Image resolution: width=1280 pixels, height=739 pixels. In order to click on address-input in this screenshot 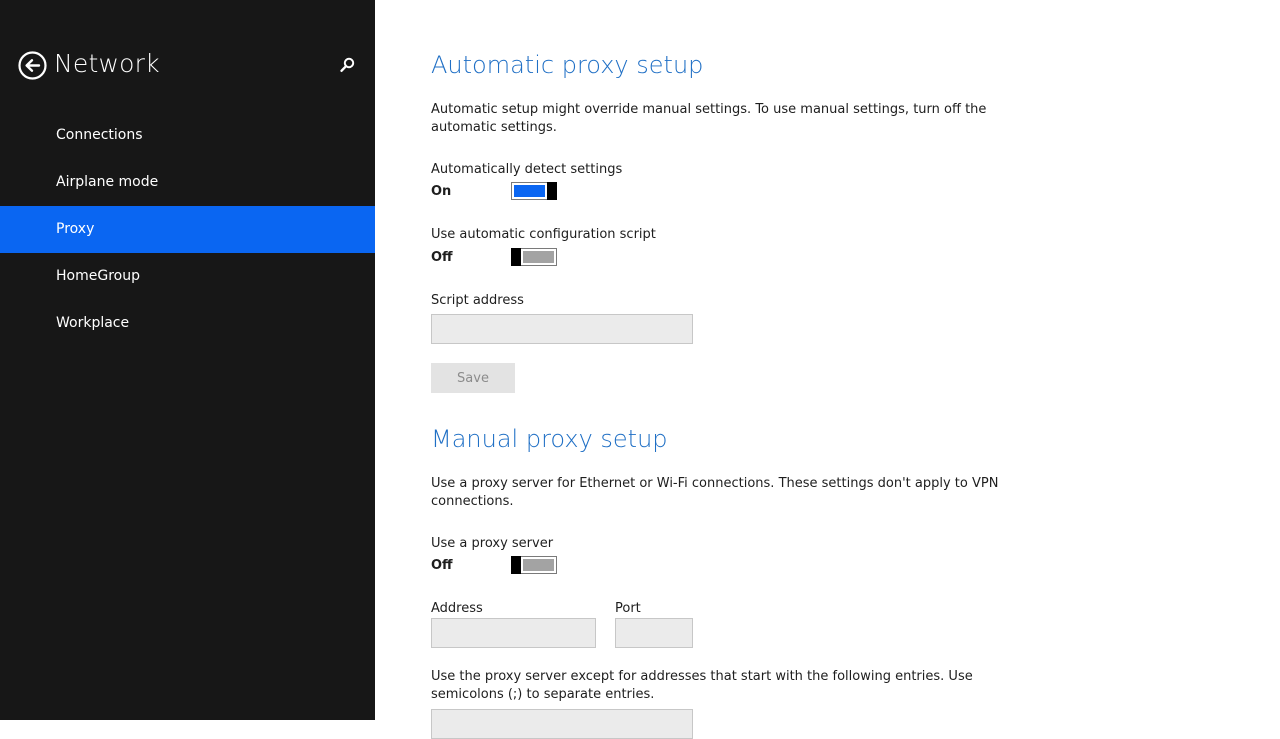, I will do `click(513, 633)`.